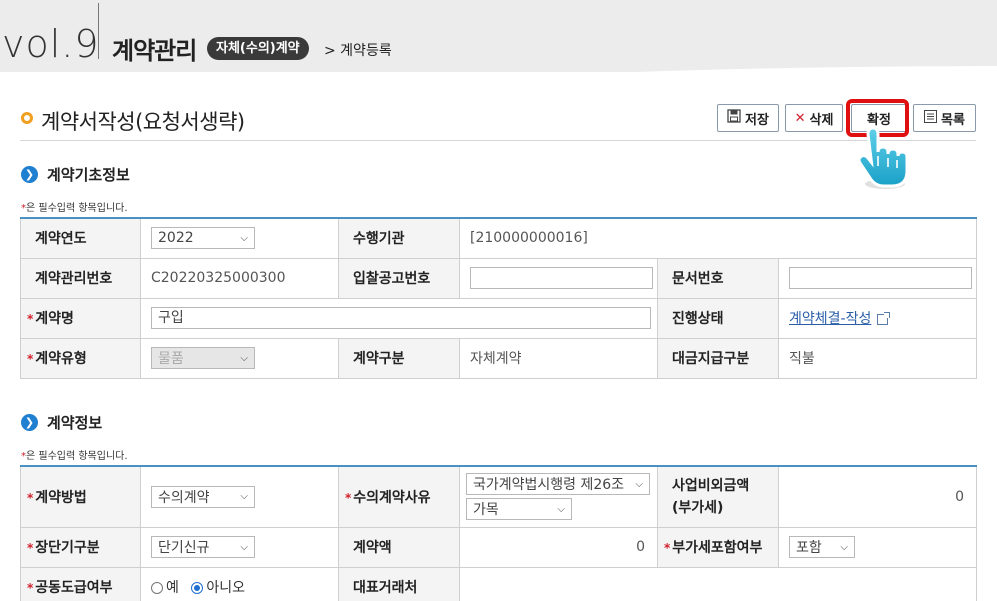  Describe the element at coordinates (399, 583) in the screenshot. I see `rep-label: 대표거래처` at that location.